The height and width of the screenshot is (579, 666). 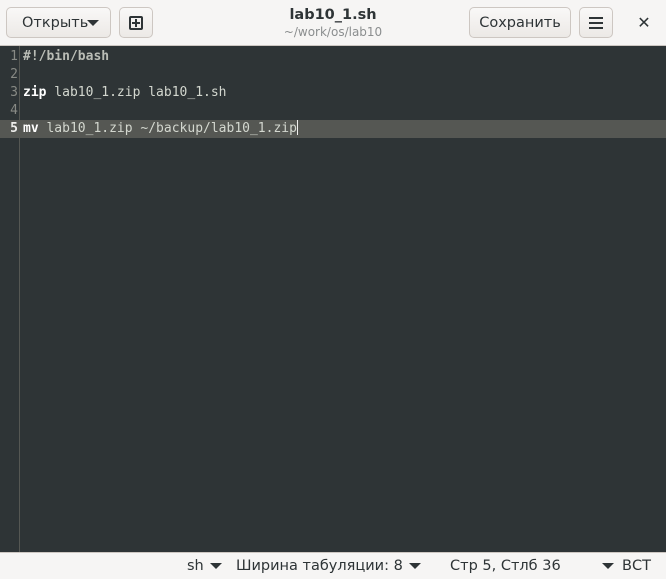 I want to click on close-button: ✕, so click(x=644, y=22).